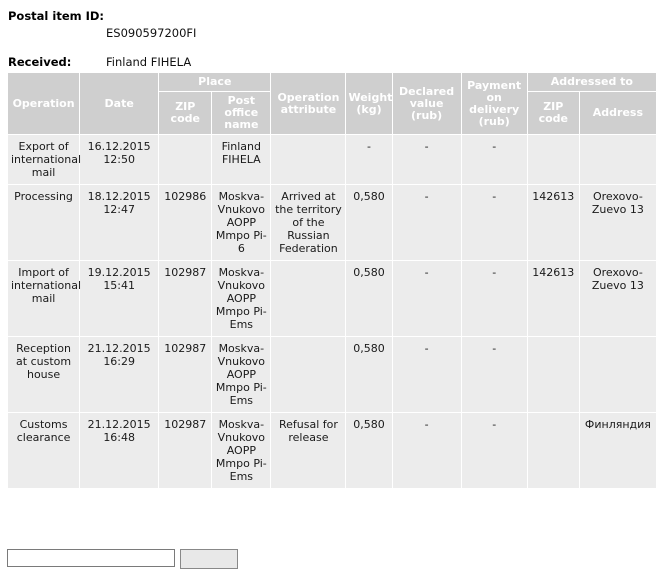  I want to click on summary-row-item-id-value: ES090597200FI, so click(336, 33).